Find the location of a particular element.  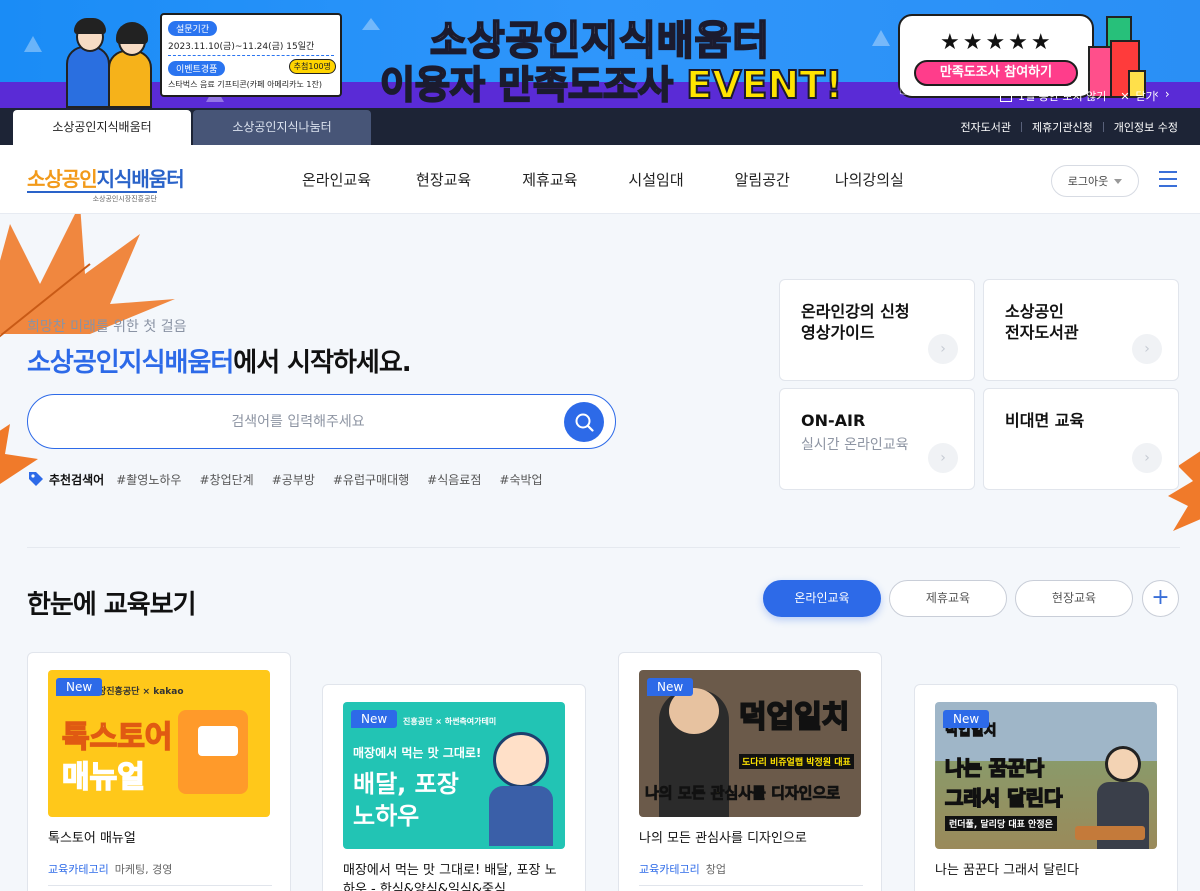

banner-next-icon: › is located at coordinates (1170, 94).